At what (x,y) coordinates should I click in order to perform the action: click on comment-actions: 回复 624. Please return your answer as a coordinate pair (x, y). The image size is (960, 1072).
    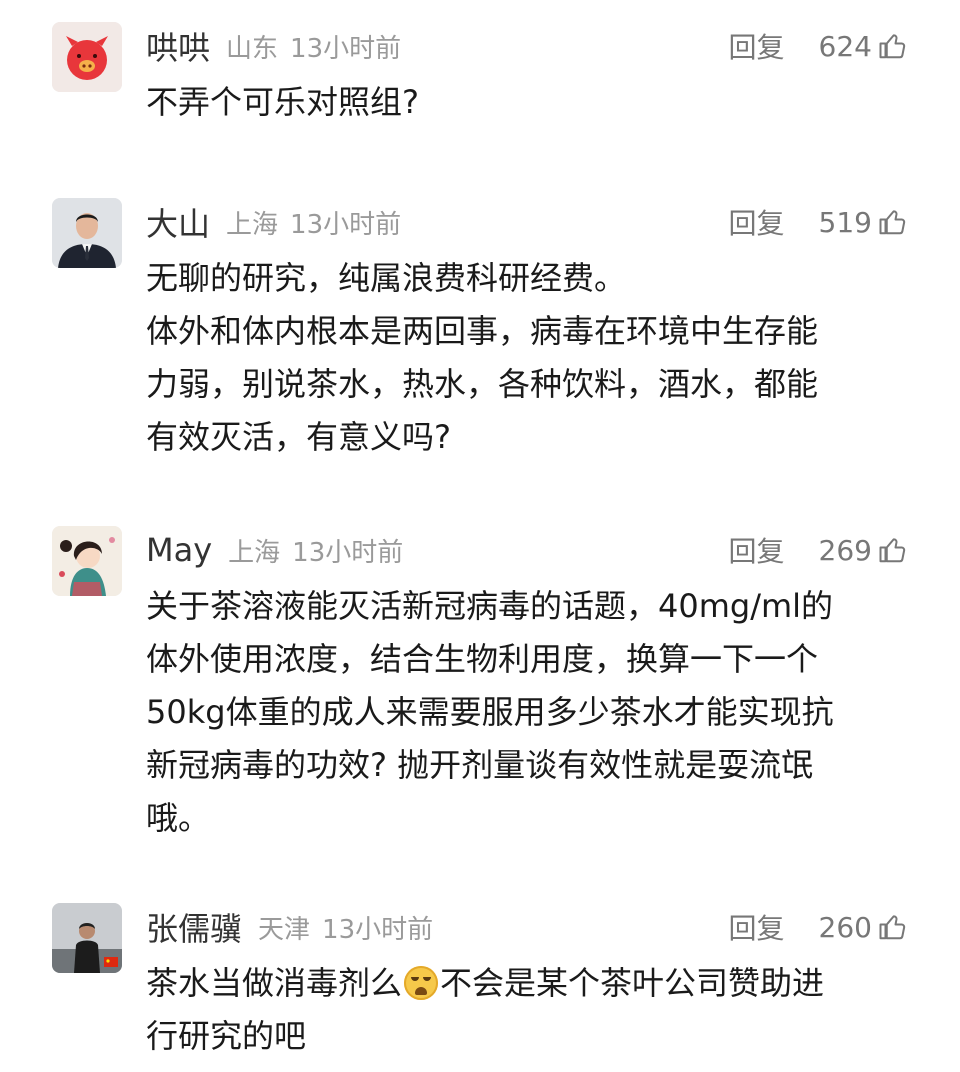
    Looking at the image, I should click on (818, 46).